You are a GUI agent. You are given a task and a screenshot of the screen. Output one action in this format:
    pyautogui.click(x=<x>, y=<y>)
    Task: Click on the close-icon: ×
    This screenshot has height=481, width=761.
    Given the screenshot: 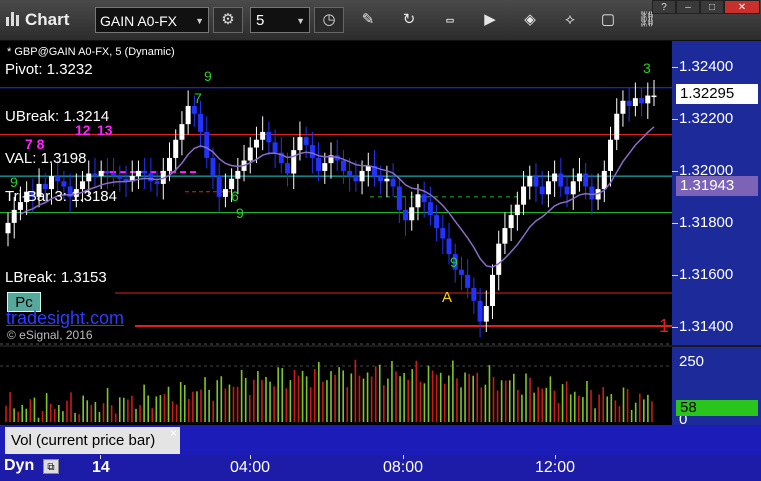 What is the action you would take?
    pyautogui.click(x=173, y=433)
    